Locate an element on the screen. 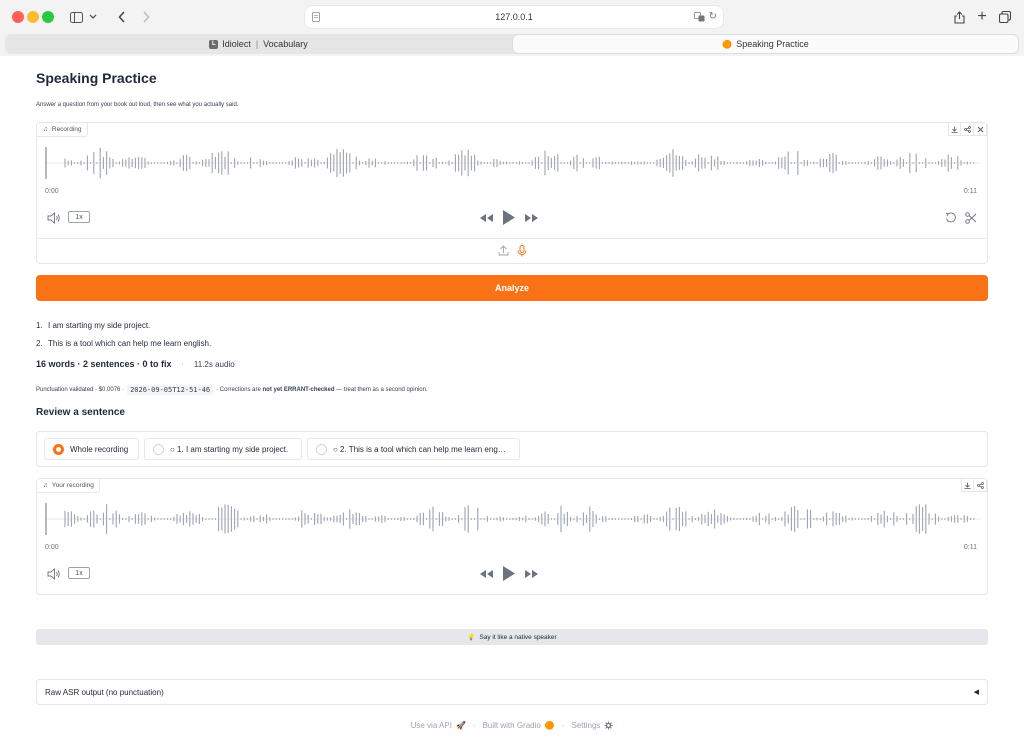 This screenshot has height=745, width=1024. forward-button is located at coordinates (146, 17).